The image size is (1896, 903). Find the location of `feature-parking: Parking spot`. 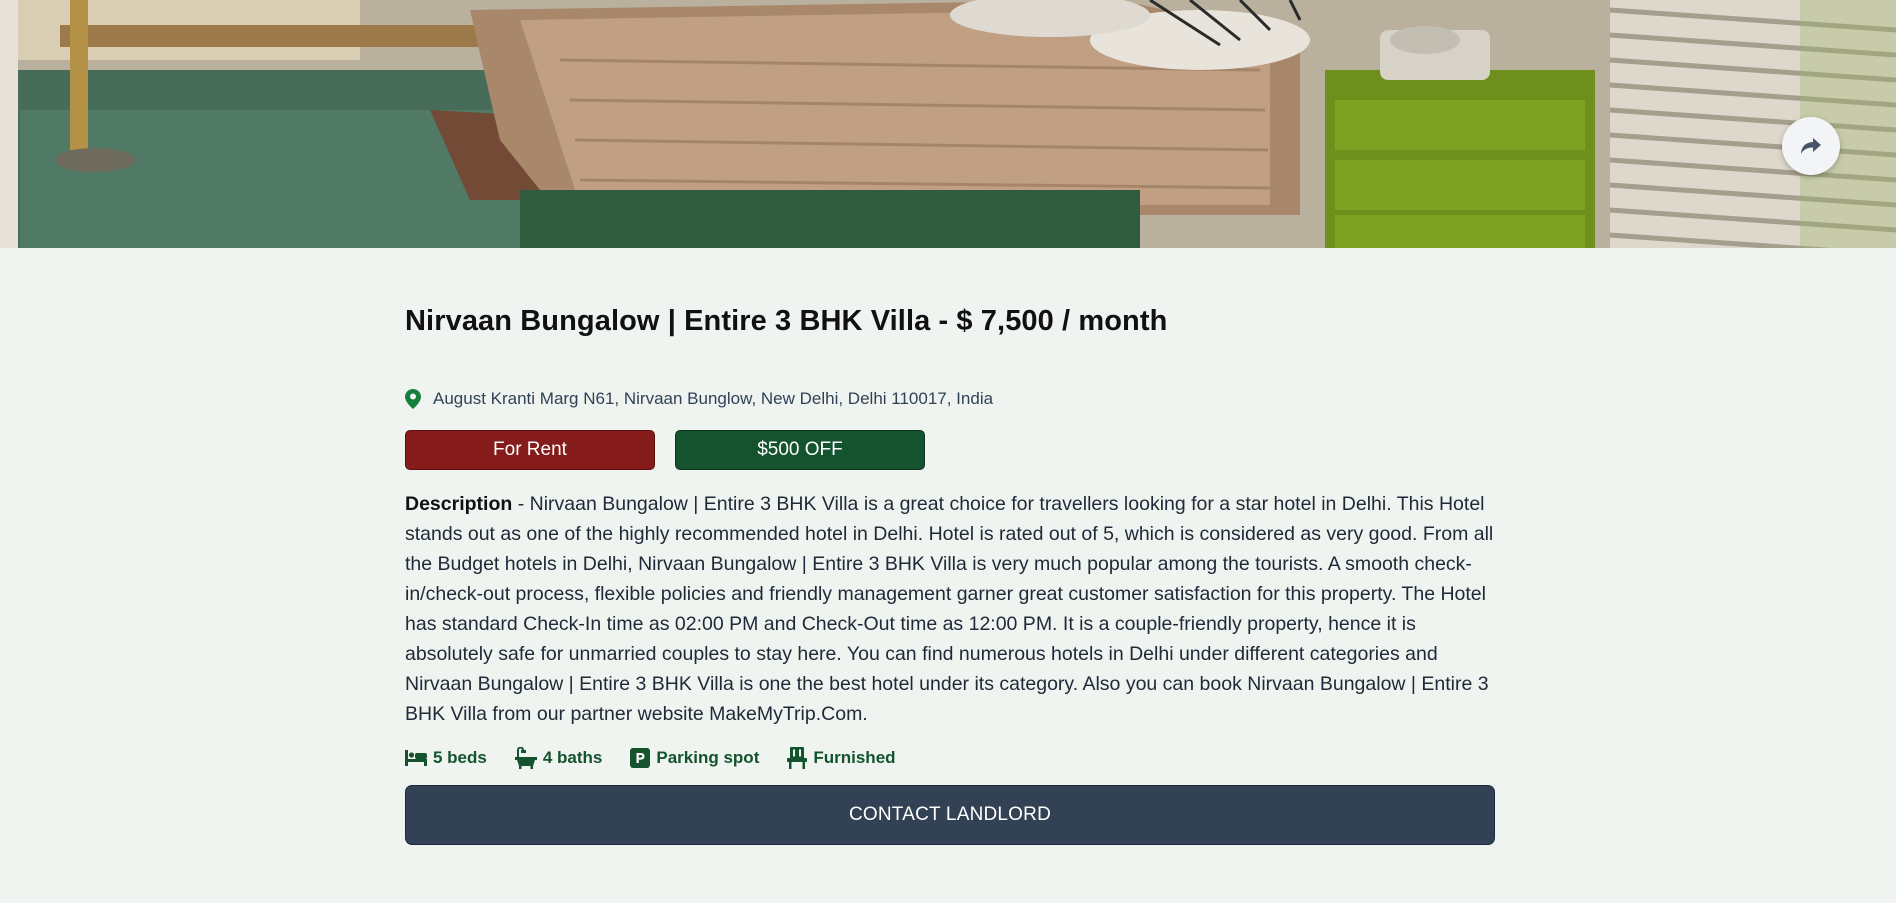

feature-parking: Parking spot is located at coordinates (694, 758).